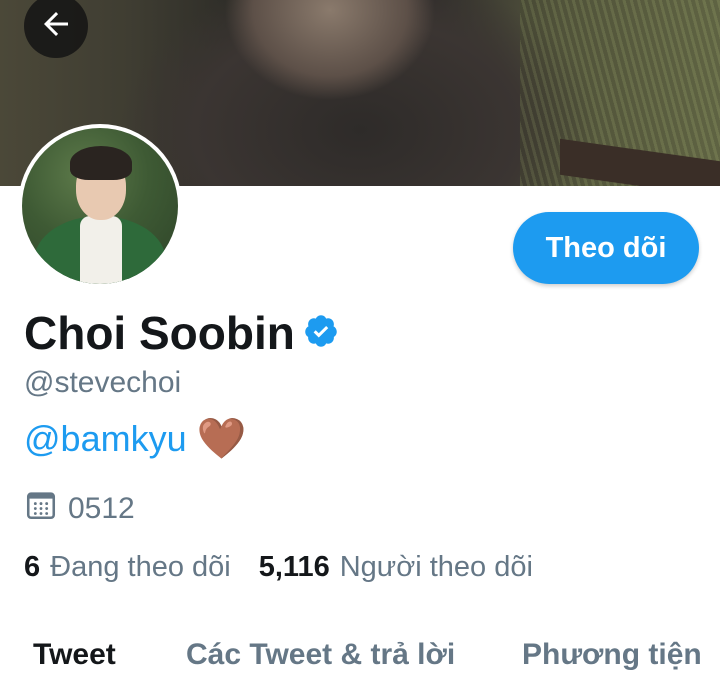  I want to click on following-label: Đang theo dõi, so click(140, 567).